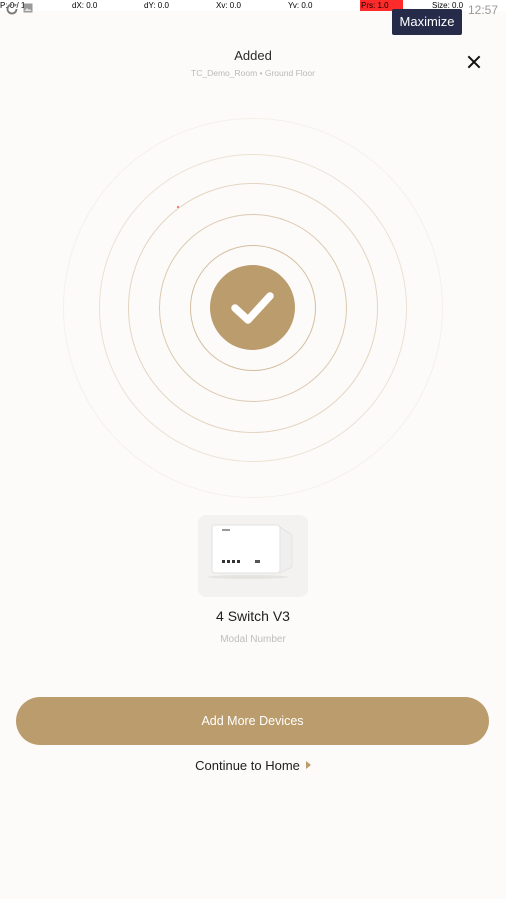 The height and width of the screenshot is (899, 506). I want to click on chevron-right-icon, so click(308, 765).